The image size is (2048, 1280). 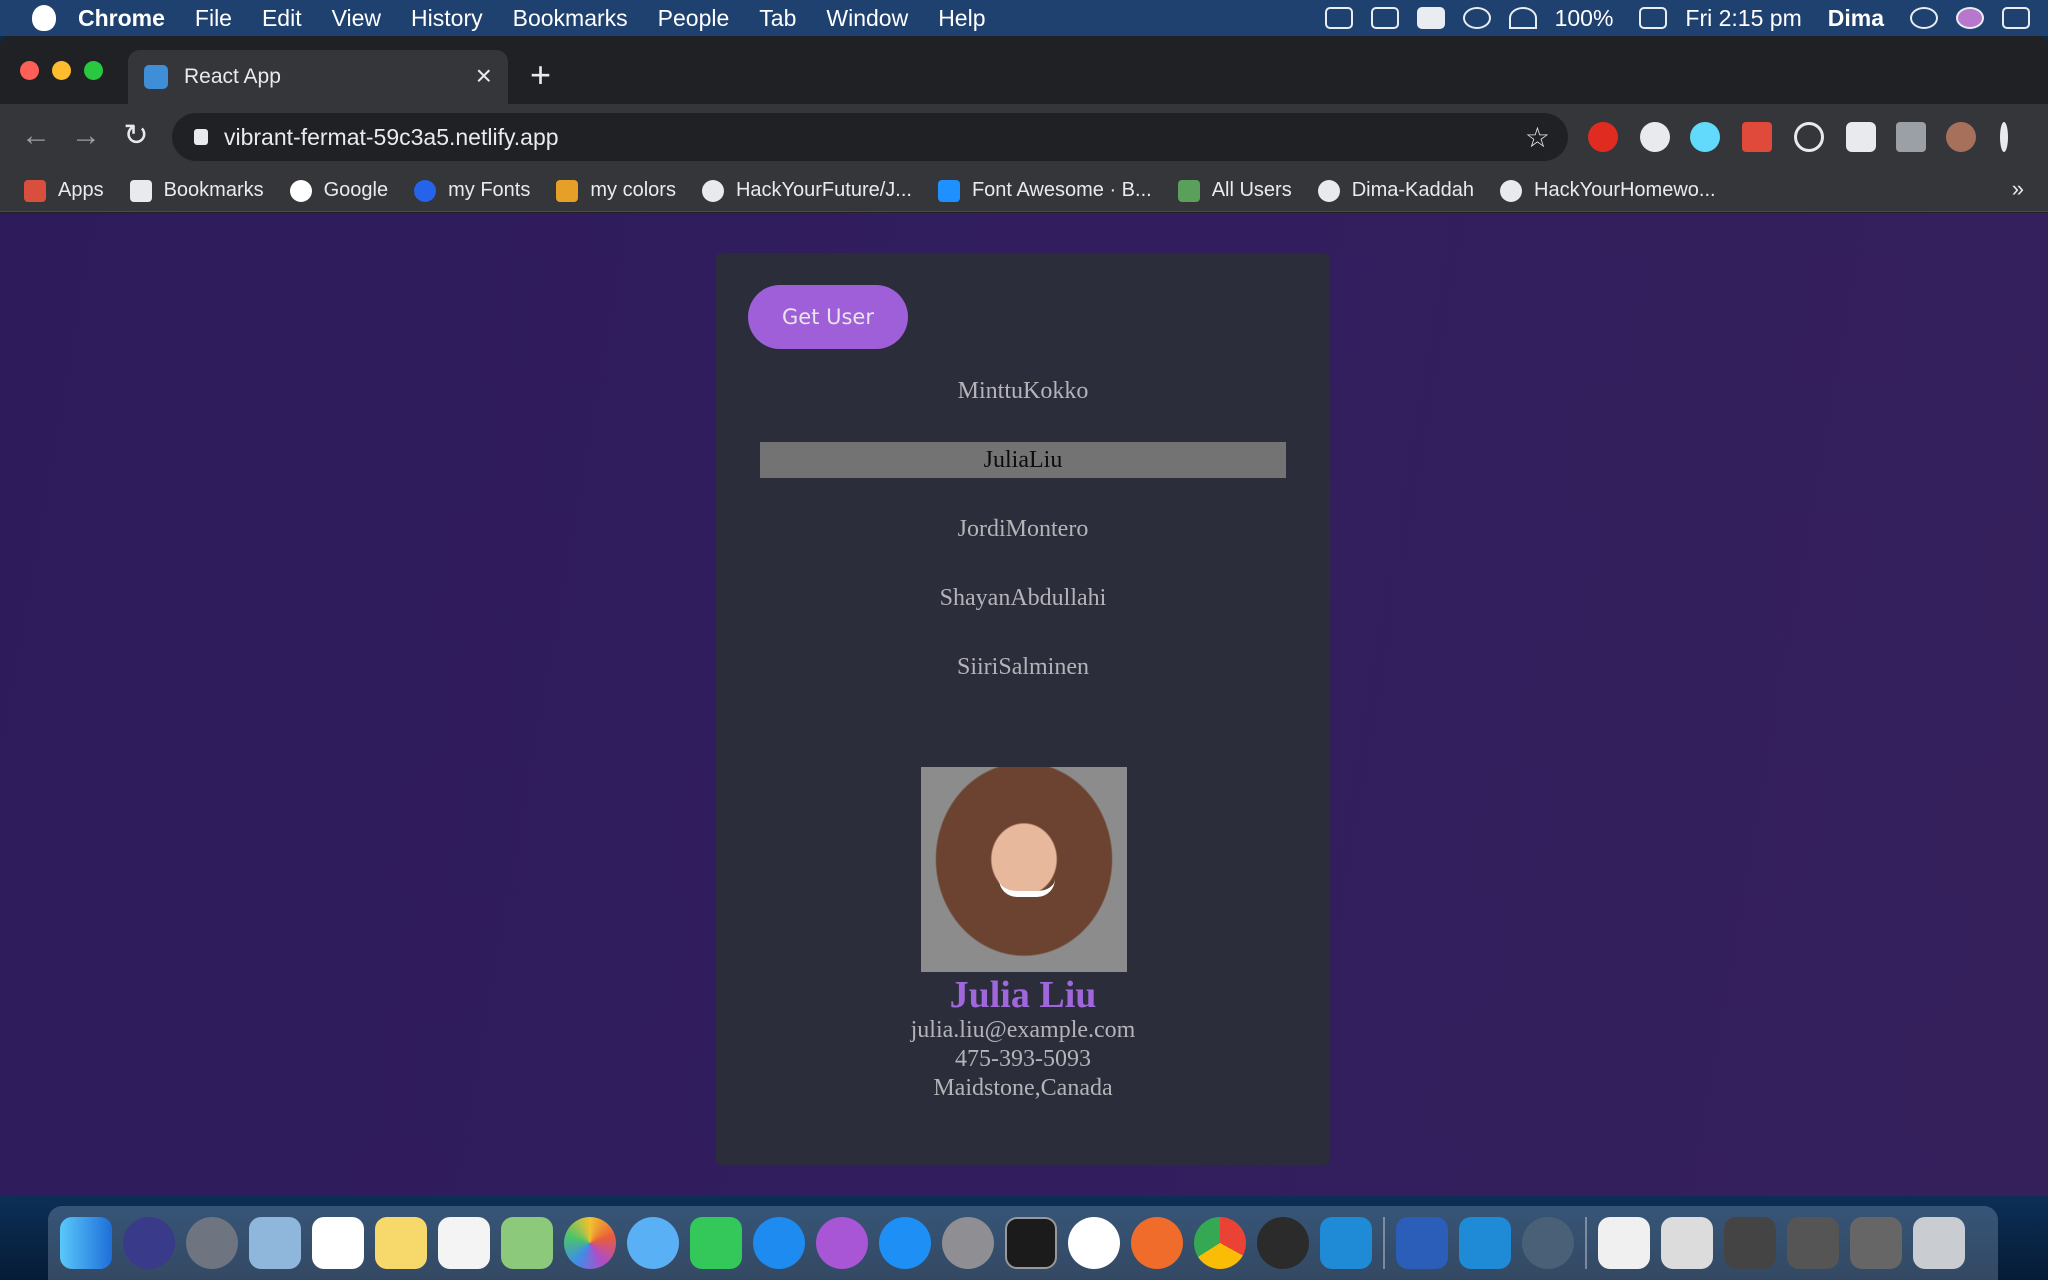 I want to click on notification-center-icon, so click(x=2016, y=18).